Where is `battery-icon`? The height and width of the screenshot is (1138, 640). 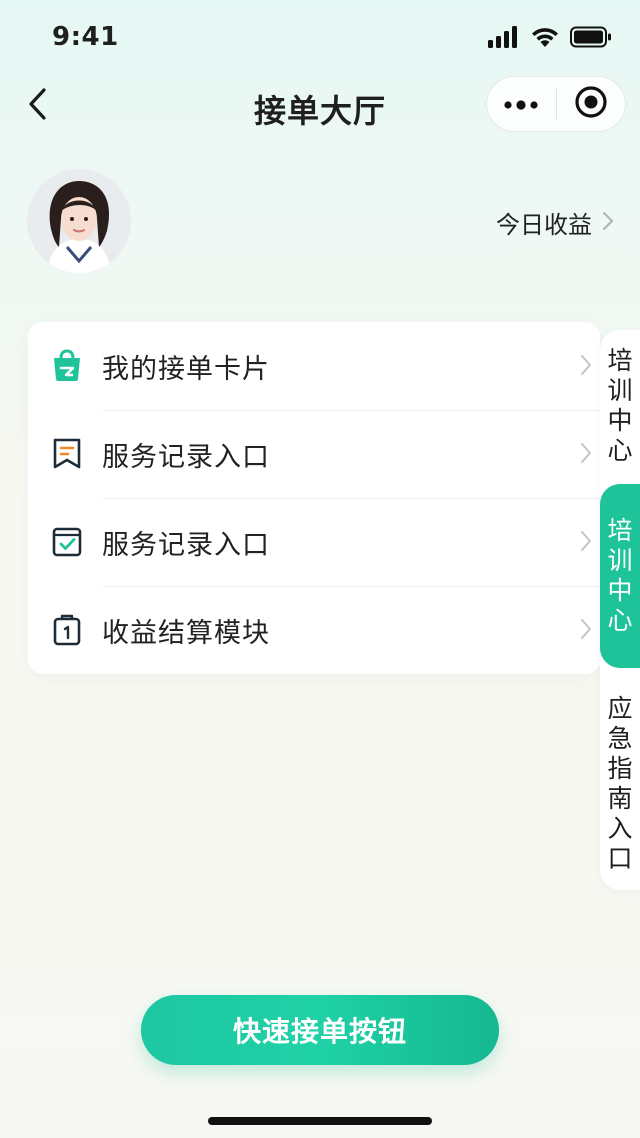
battery-icon is located at coordinates (591, 39).